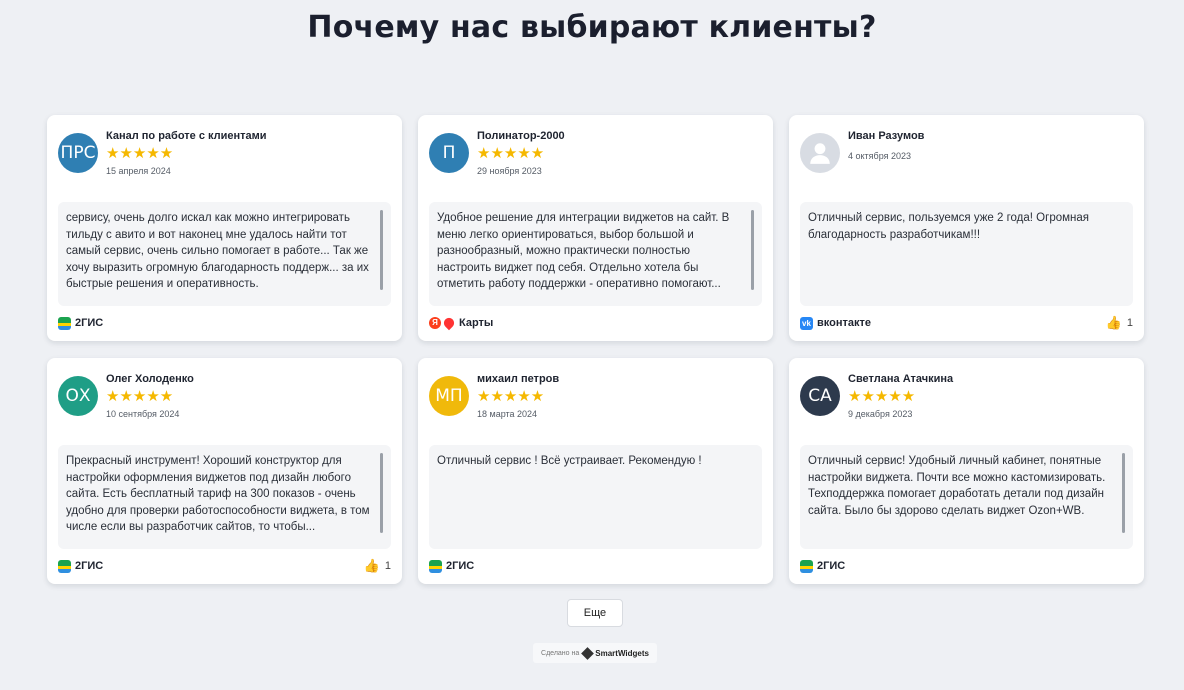 The width and height of the screenshot is (1184, 690). I want to click on avatar: П, so click(449, 153).